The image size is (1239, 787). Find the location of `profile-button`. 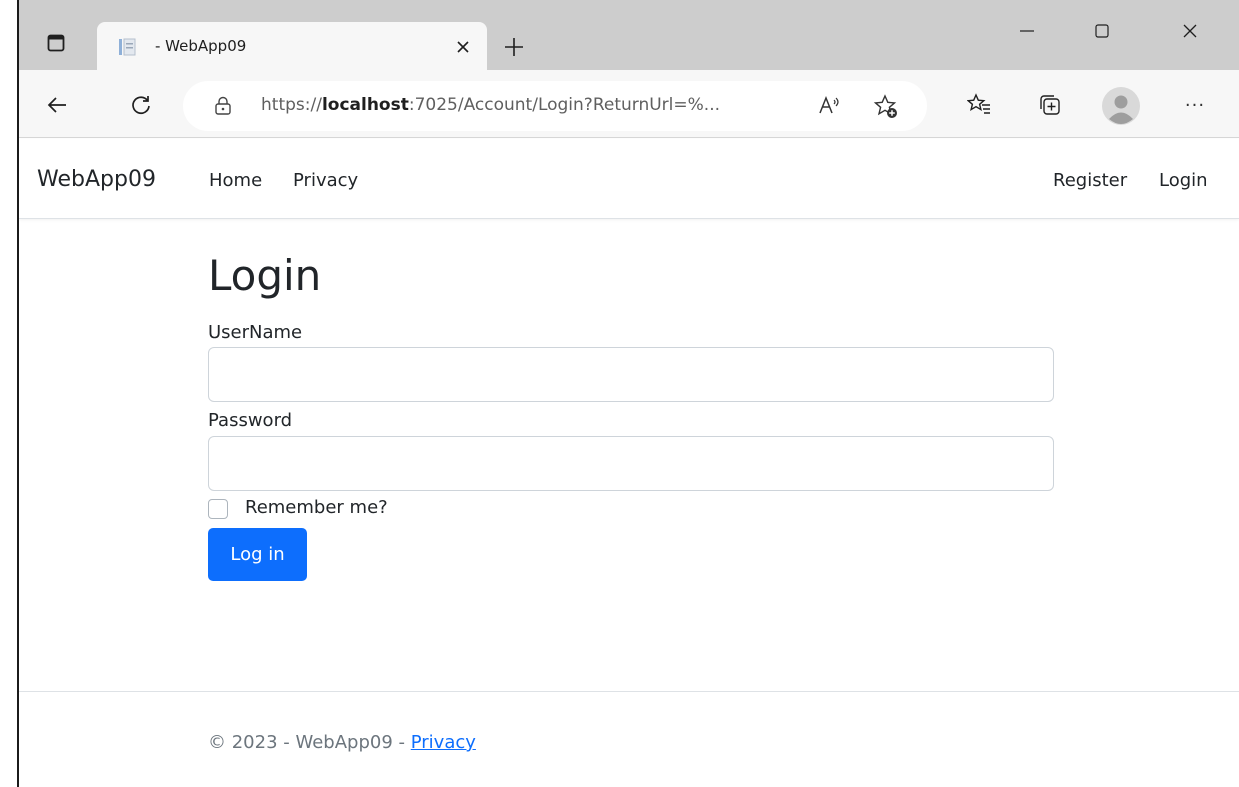

profile-button is located at coordinates (1121, 106).